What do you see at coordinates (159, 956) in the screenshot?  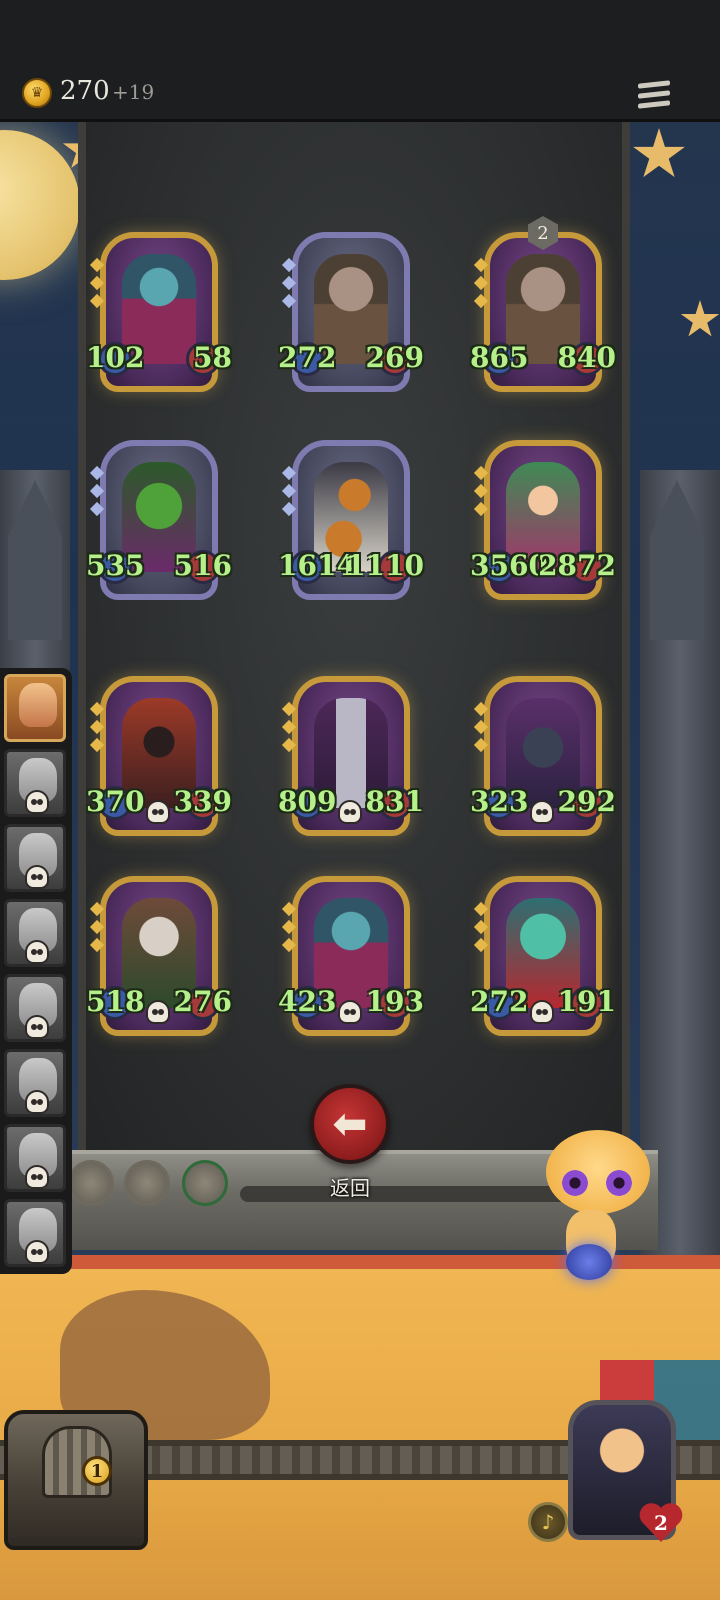 I see `hero-card: 518 276` at bounding box center [159, 956].